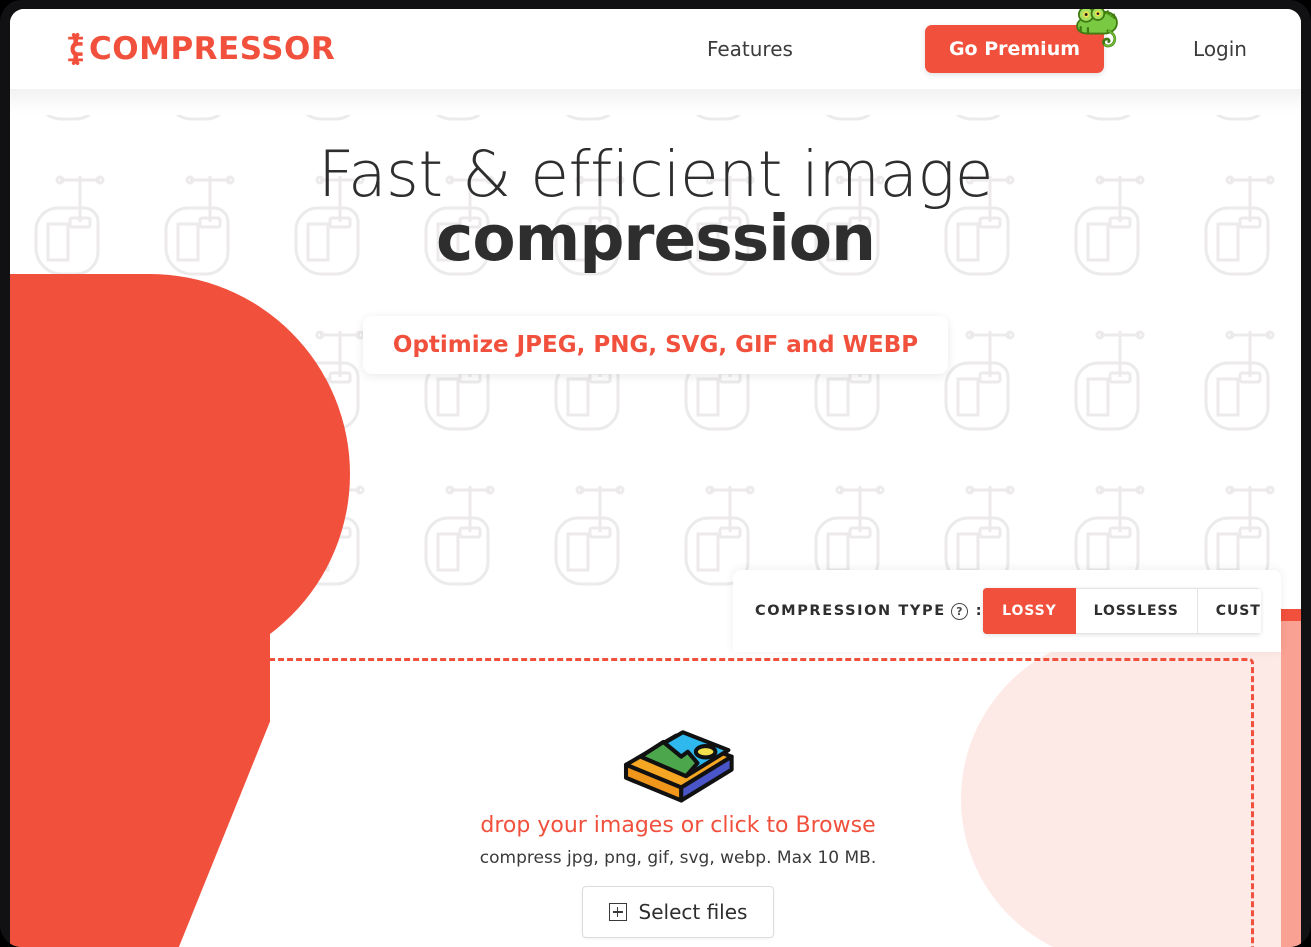 The width and height of the screenshot is (1311, 947). What do you see at coordinates (1029, 611) in the screenshot?
I see `compression-option-lossy: LOSSY` at bounding box center [1029, 611].